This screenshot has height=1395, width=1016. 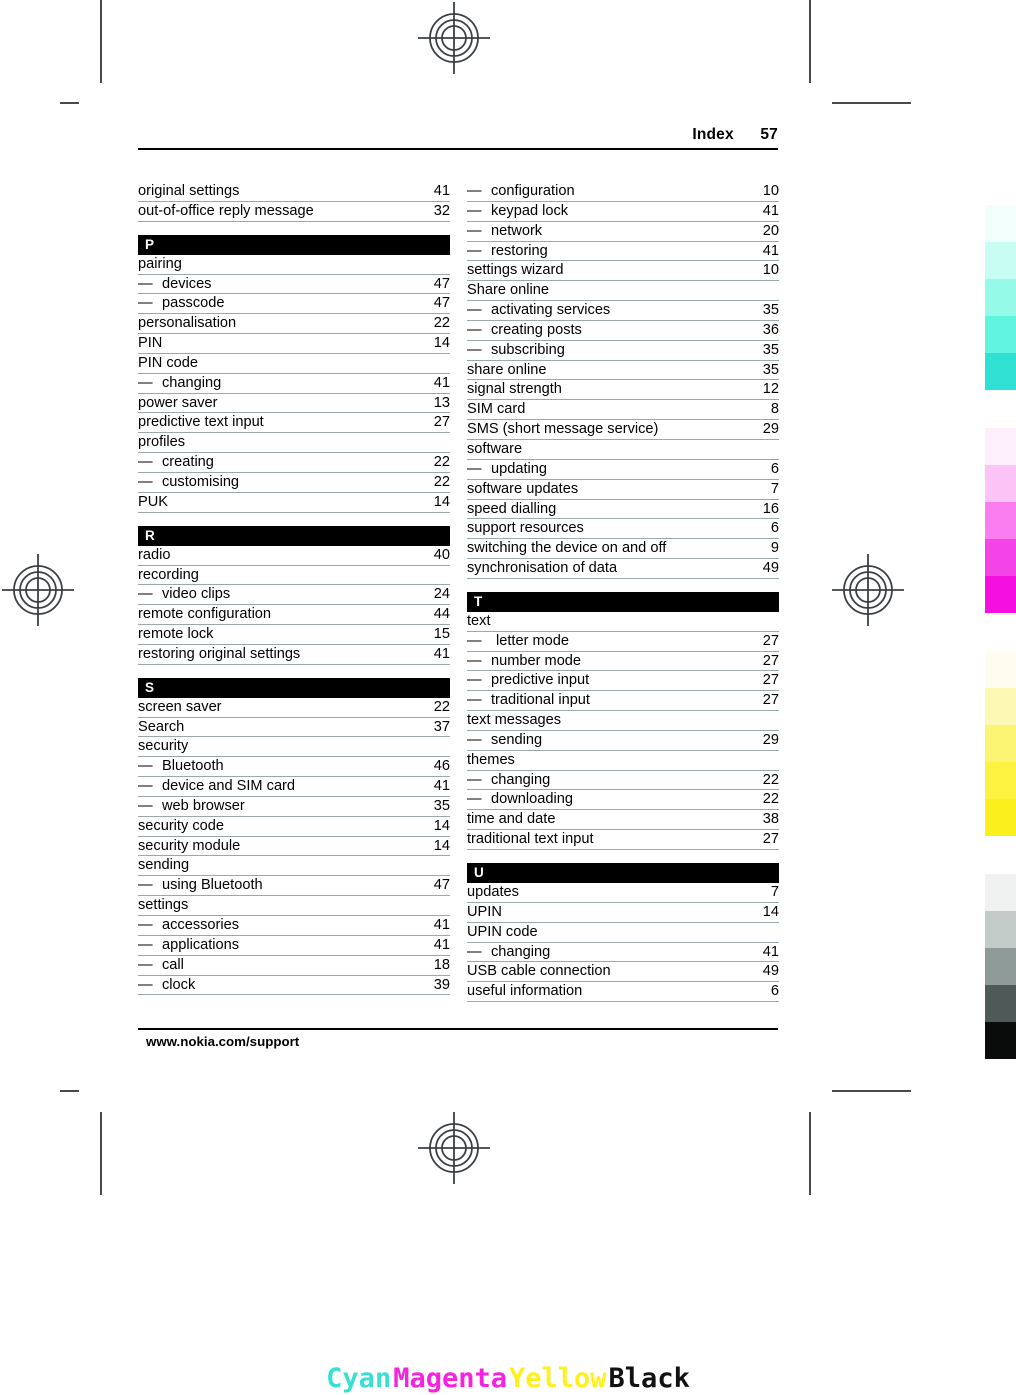 What do you see at coordinates (294, 244) in the screenshot?
I see `index-letter-heading-p: P` at bounding box center [294, 244].